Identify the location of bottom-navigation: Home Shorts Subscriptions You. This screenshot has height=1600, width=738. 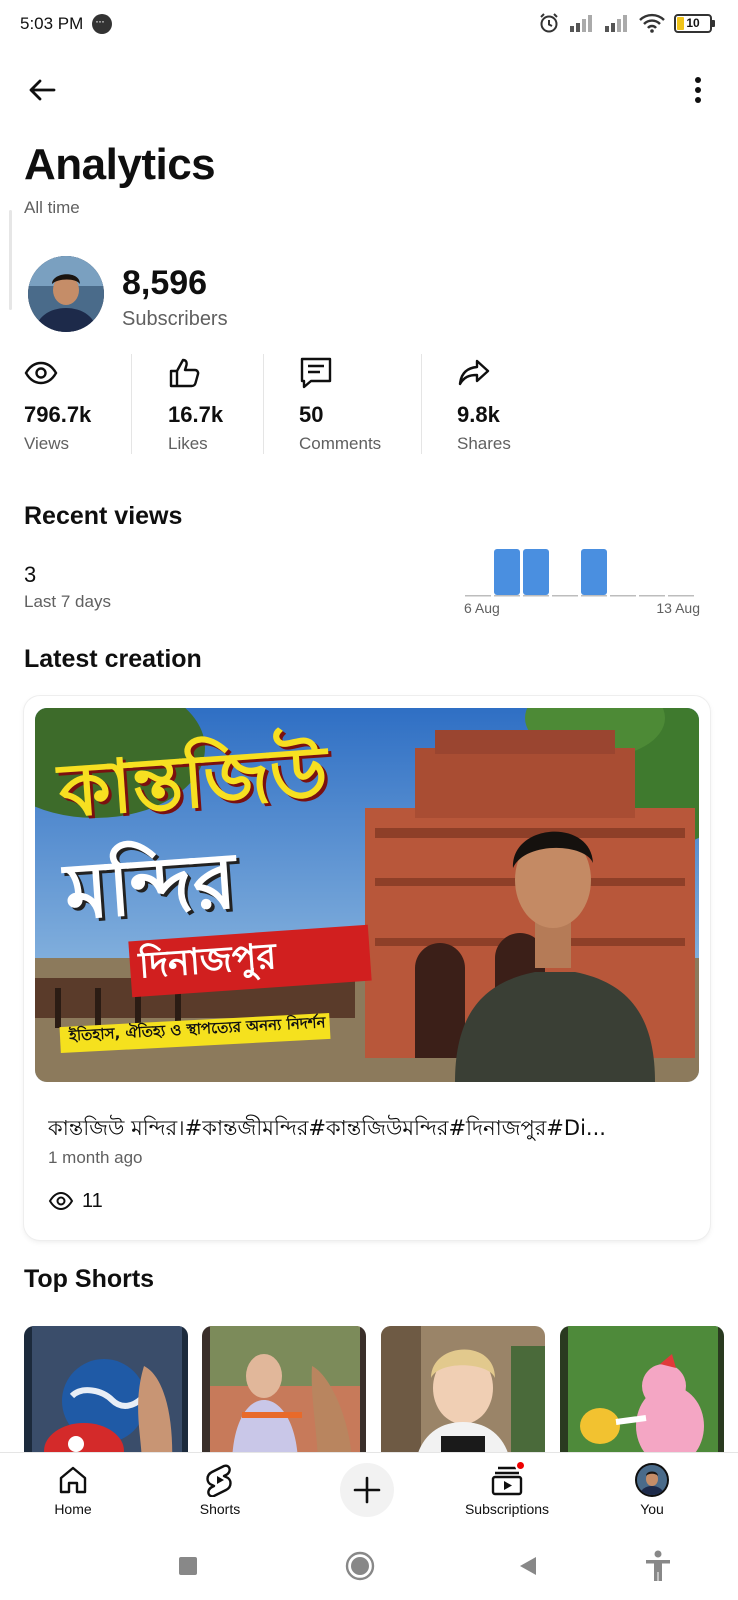
(369, 1492).